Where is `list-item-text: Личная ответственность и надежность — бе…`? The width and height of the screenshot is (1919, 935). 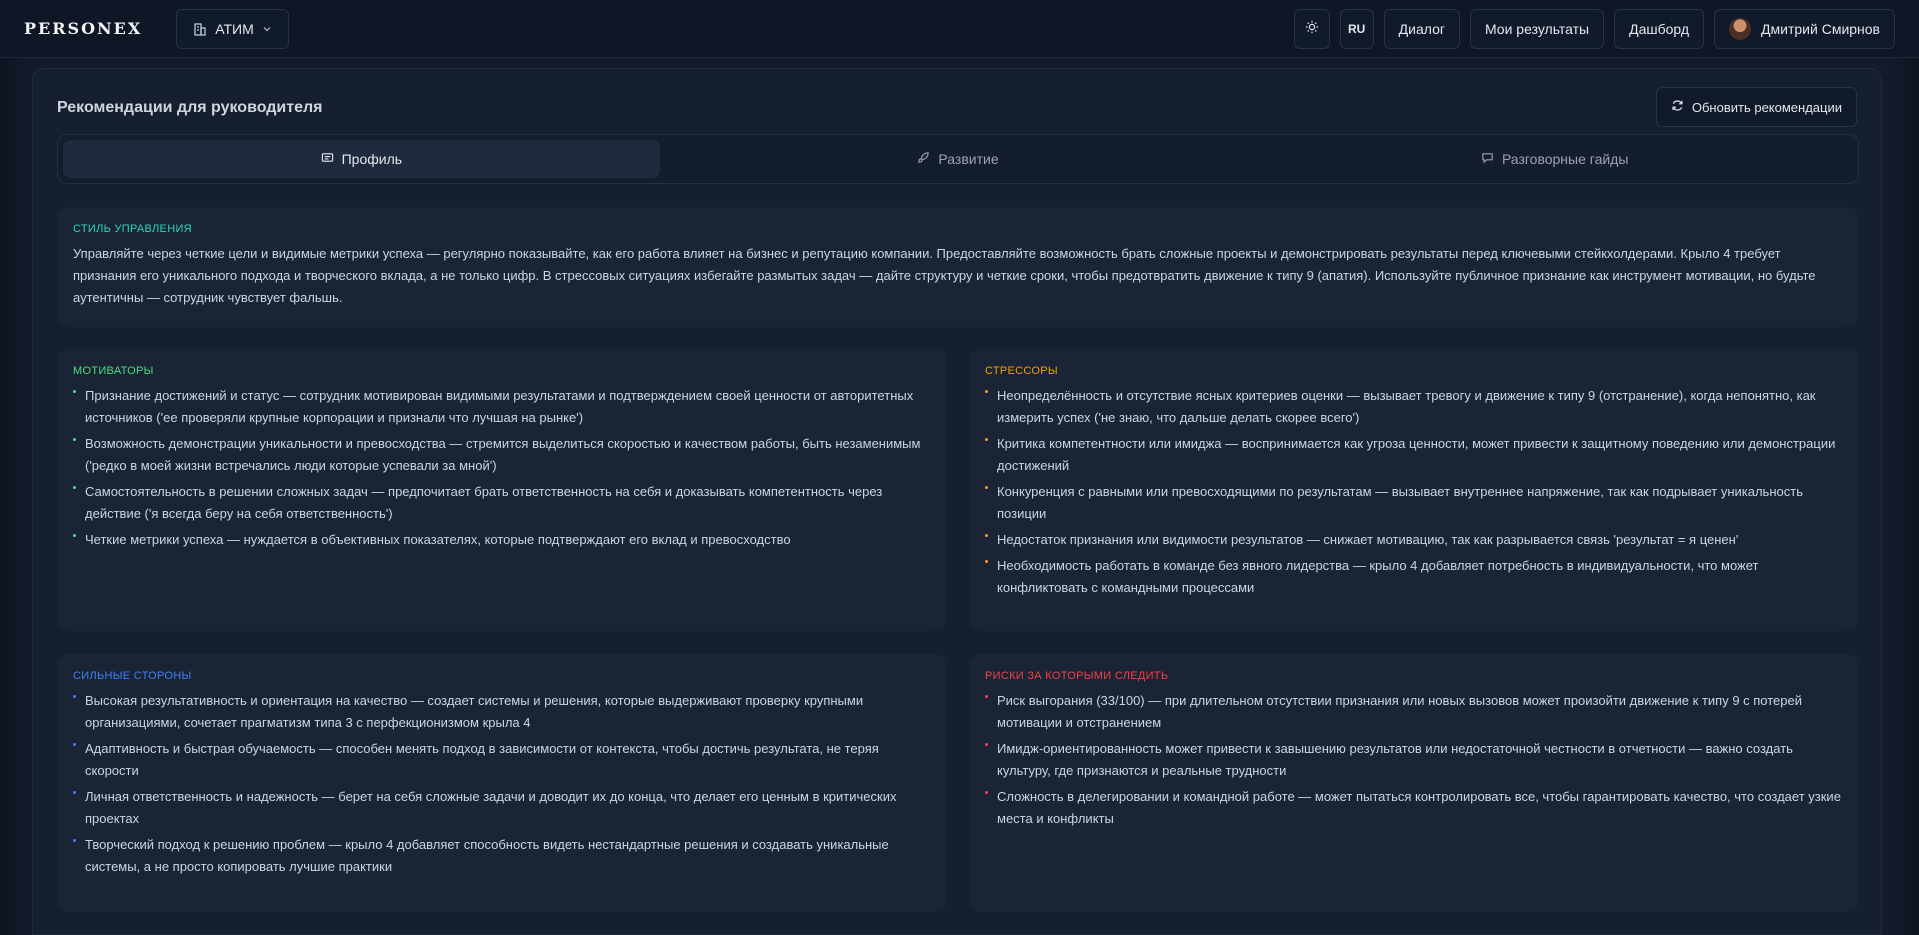
list-item-text: Личная ответственность и надежность — бе… is located at coordinates (491, 807).